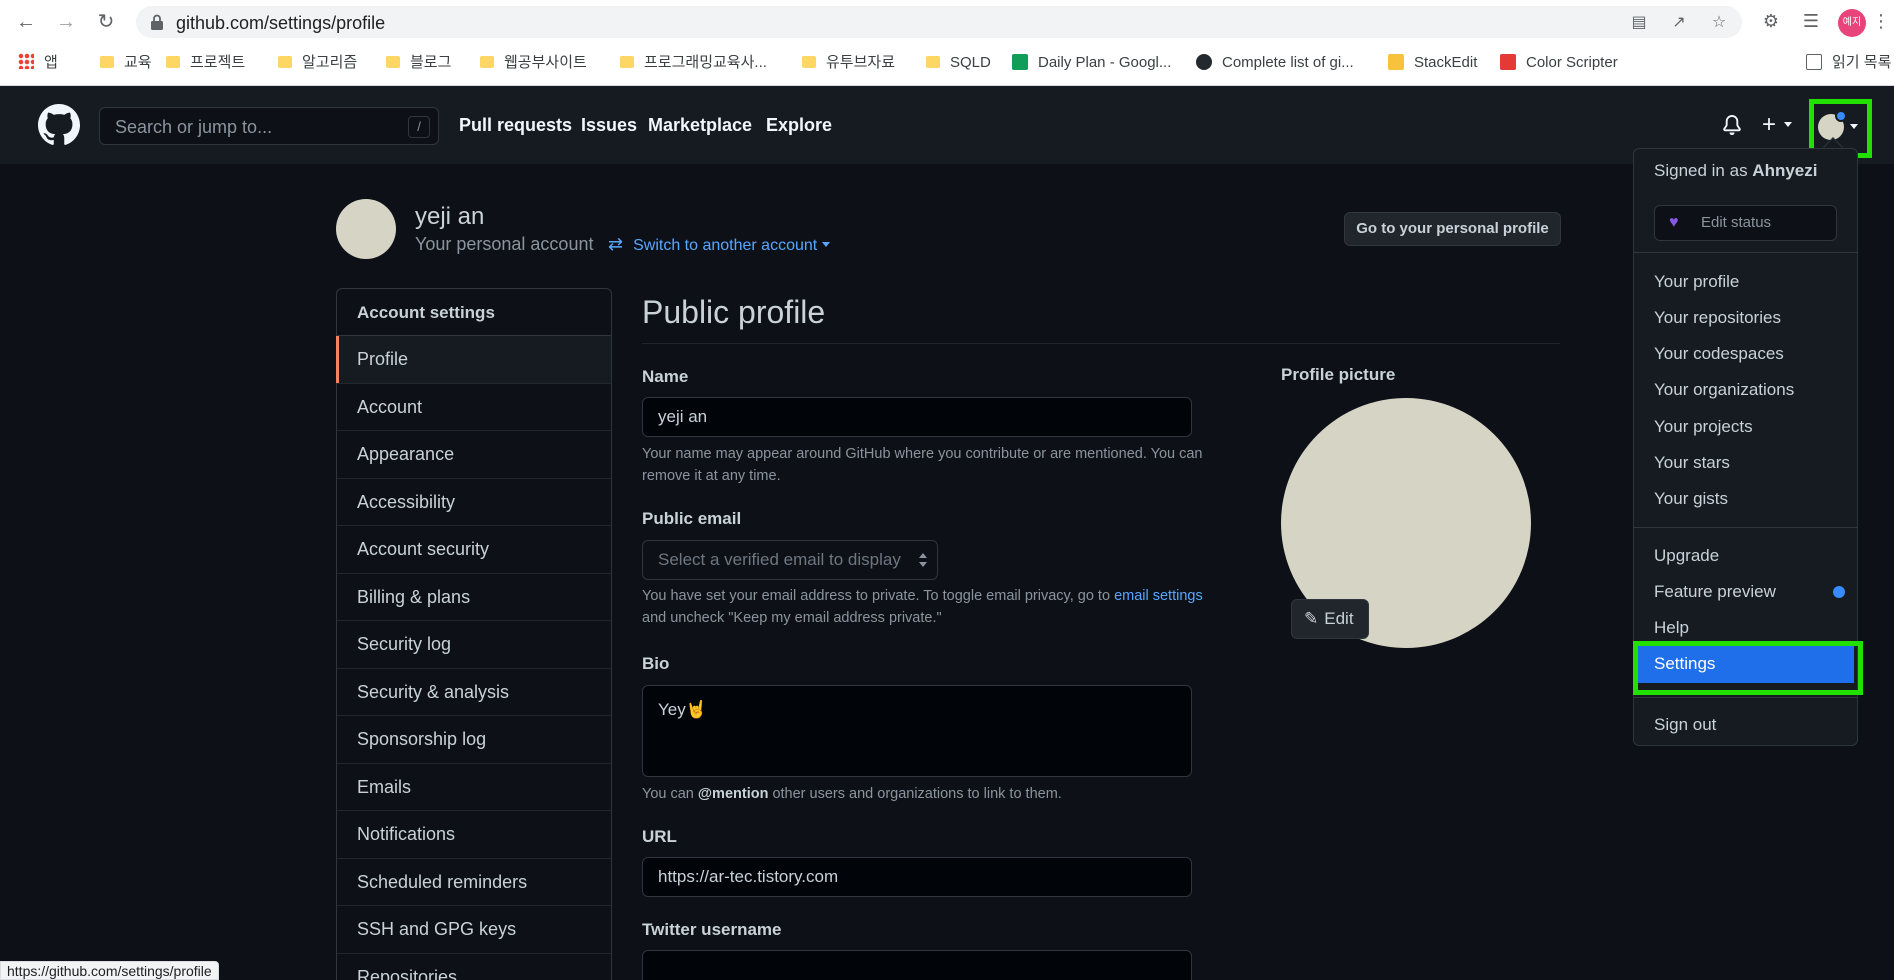 This screenshot has height=980, width=1894. What do you see at coordinates (939, 22) in the screenshot?
I see `omnibox: github.com/settings/profile ▤ ↗ ☆` at bounding box center [939, 22].